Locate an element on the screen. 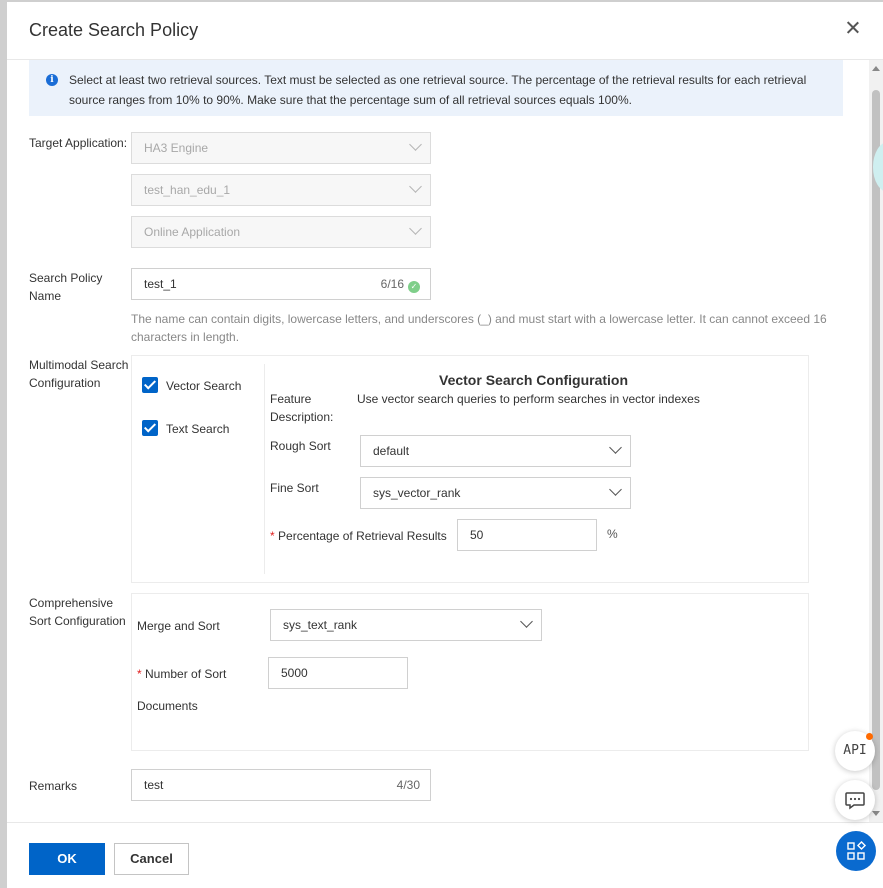  cancel-button: Cancel is located at coordinates (151, 859).